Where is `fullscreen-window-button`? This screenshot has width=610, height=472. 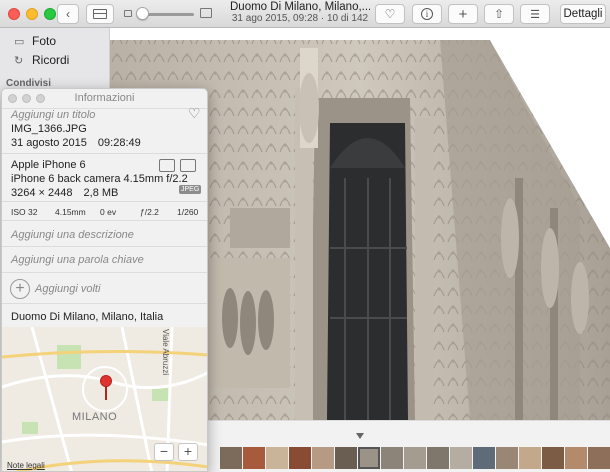
fullscreen-window-button is located at coordinates (50, 14).